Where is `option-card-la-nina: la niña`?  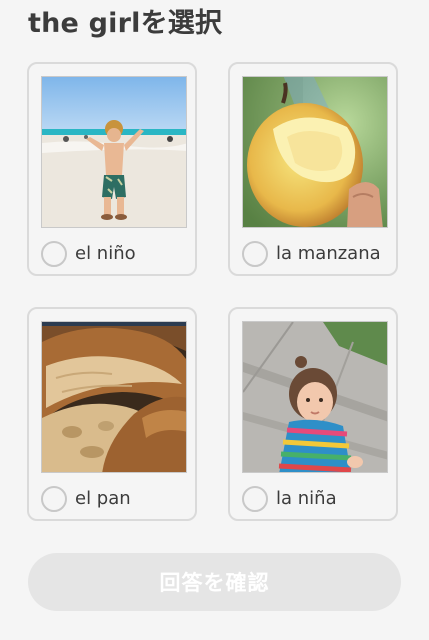 option-card-la-nina: la niña is located at coordinates (313, 414).